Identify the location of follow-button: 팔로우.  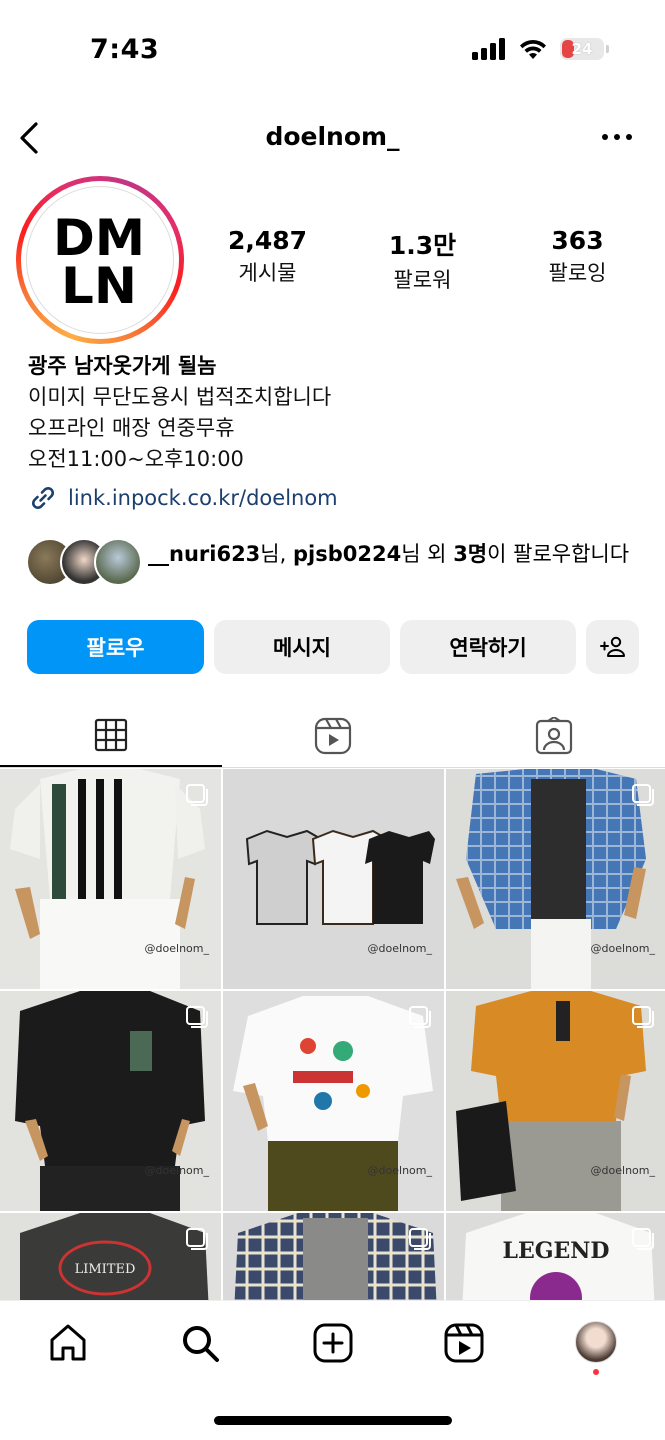
(115, 647).